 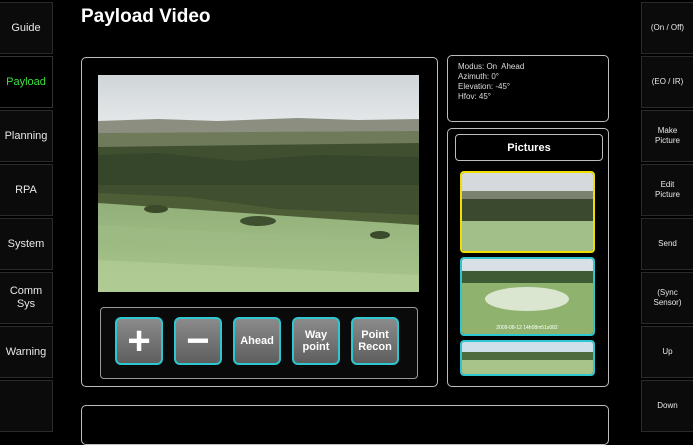 What do you see at coordinates (667, 352) in the screenshot?
I see `up-button: Up` at bounding box center [667, 352].